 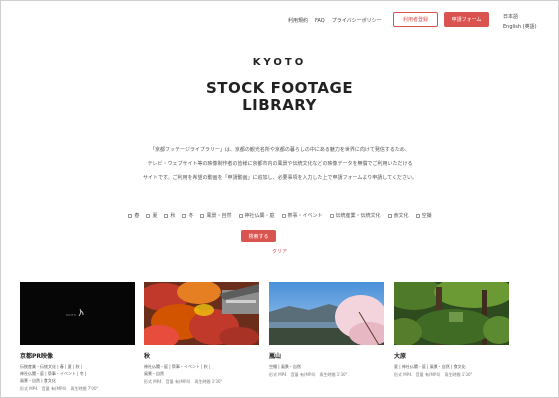 What do you see at coordinates (326, 366) in the screenshot?
I see `video-tags: 空撮 | 風景・自然` at bounding box center [326, 366].